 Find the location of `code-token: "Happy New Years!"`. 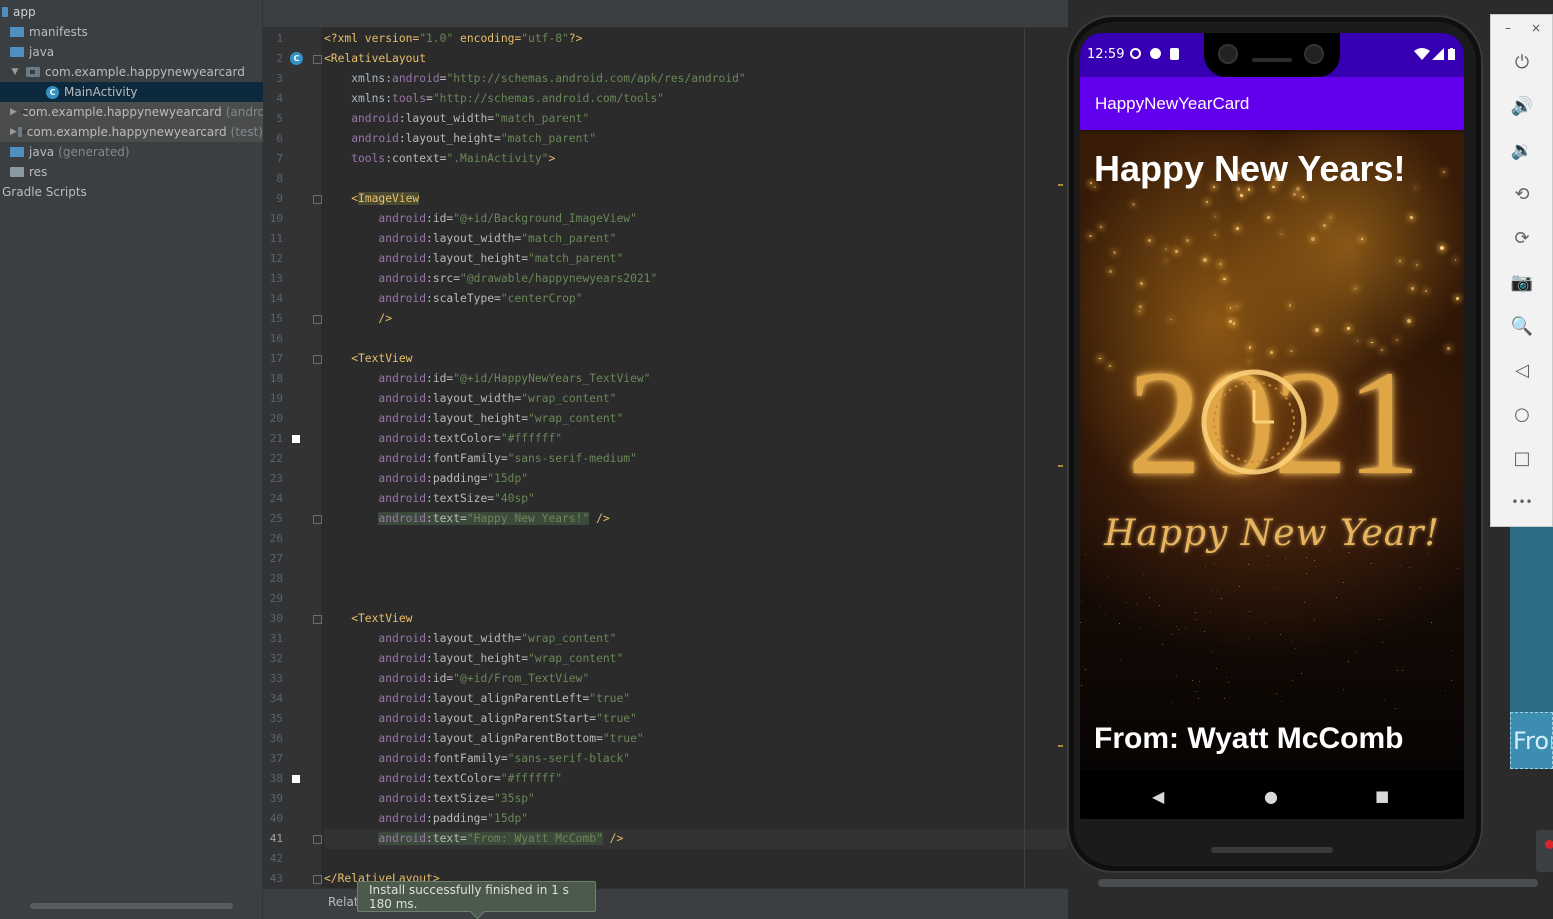

code-token: "Happy New Years!" is located at coordinates (528, 518).